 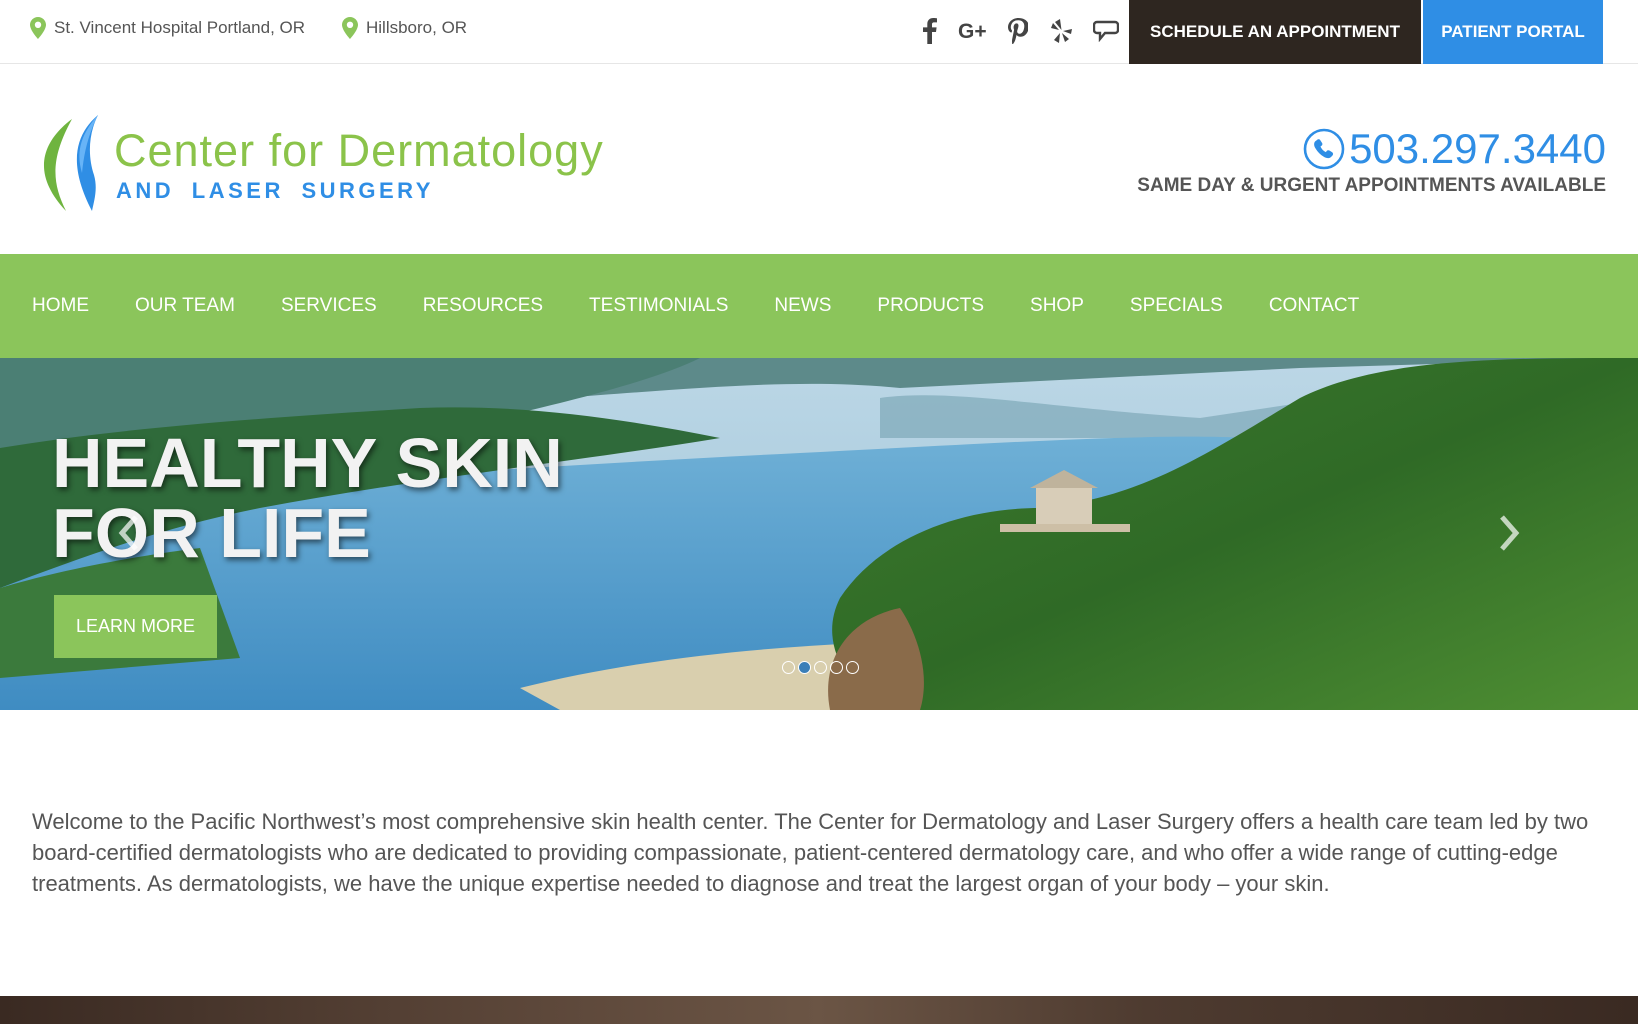 I want to click on nav-item-services: SERVICES, so click(x=329, y=306).